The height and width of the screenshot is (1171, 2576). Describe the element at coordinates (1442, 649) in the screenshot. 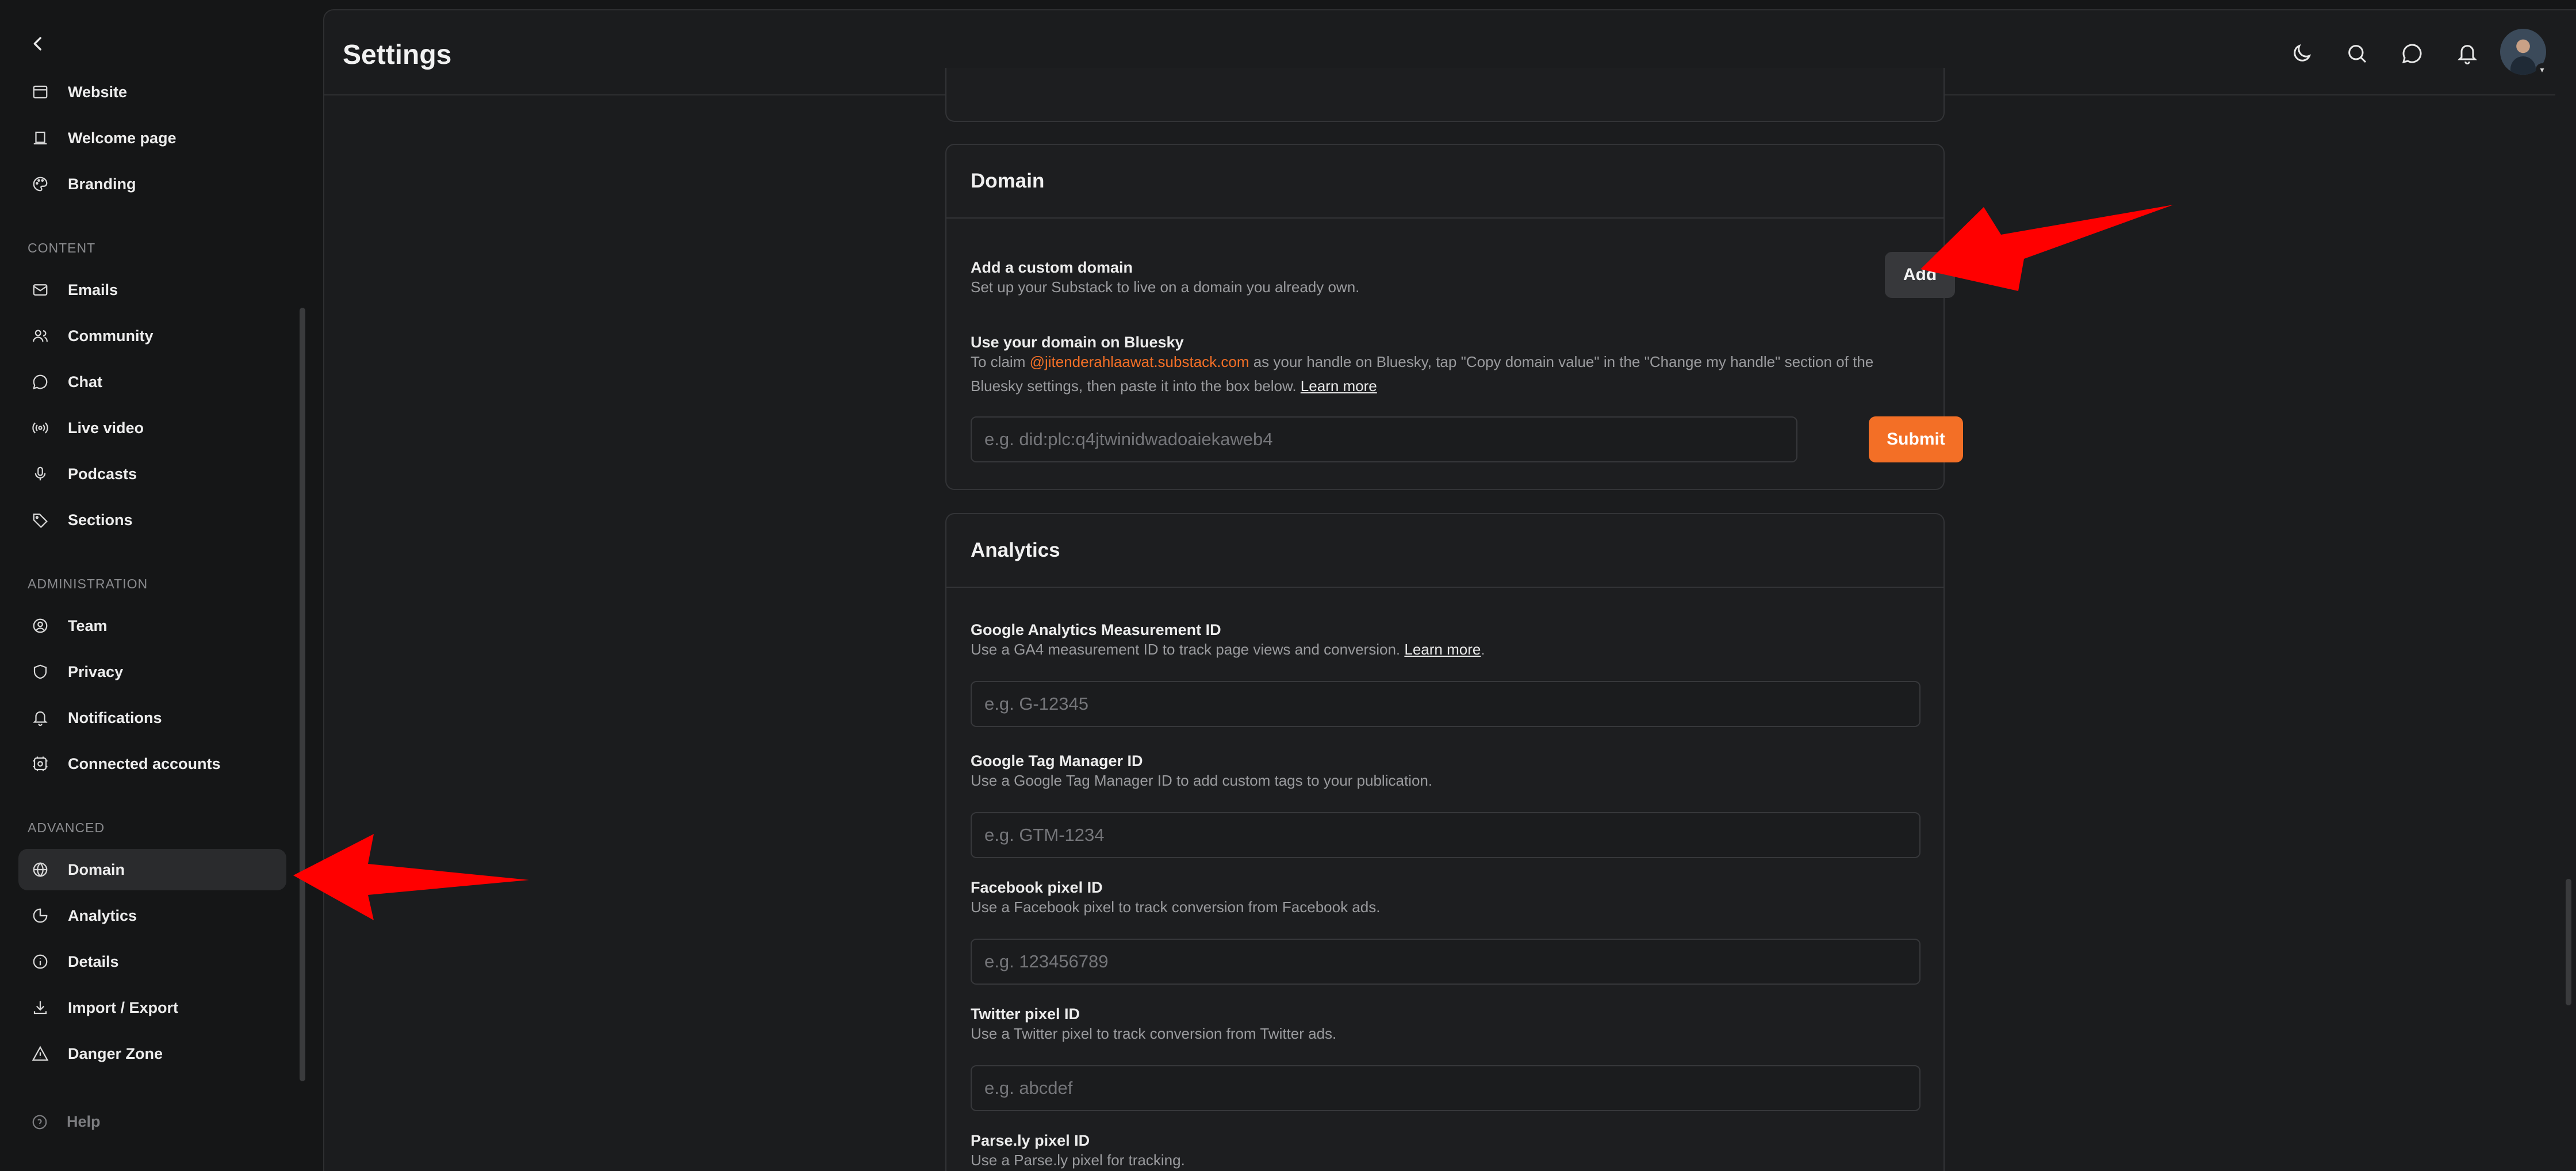

I see `ga-learn-more-link: Learn more` at that location.